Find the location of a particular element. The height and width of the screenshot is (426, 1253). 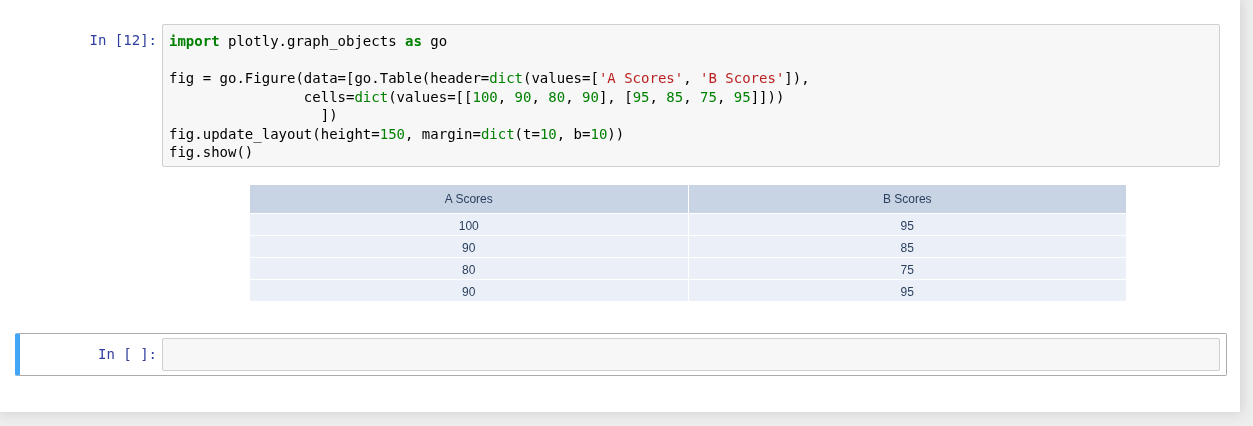

notebook-cell: In [ ]: is located at coordinates (621, 354).